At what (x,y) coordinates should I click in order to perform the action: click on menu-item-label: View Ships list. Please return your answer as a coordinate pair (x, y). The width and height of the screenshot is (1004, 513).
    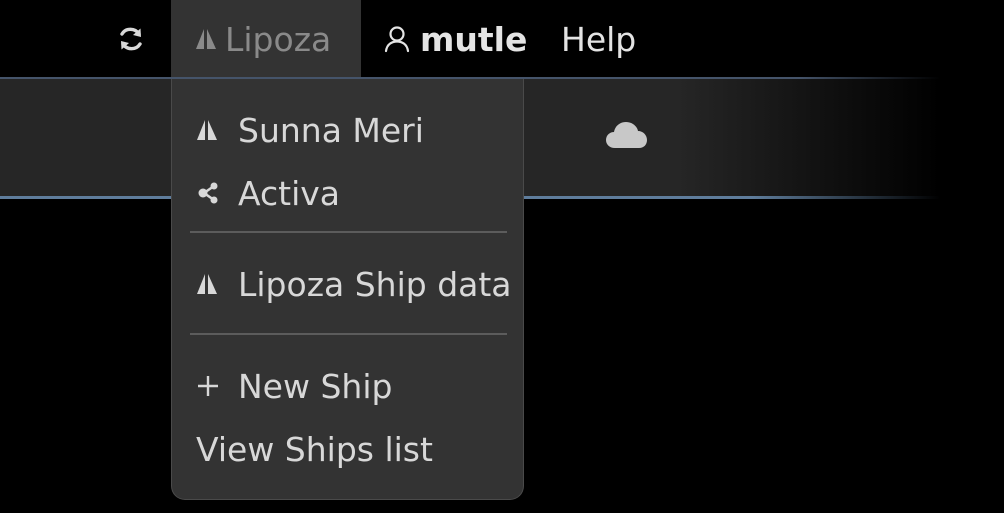
    Looking at the image, I should click on (314, 449).